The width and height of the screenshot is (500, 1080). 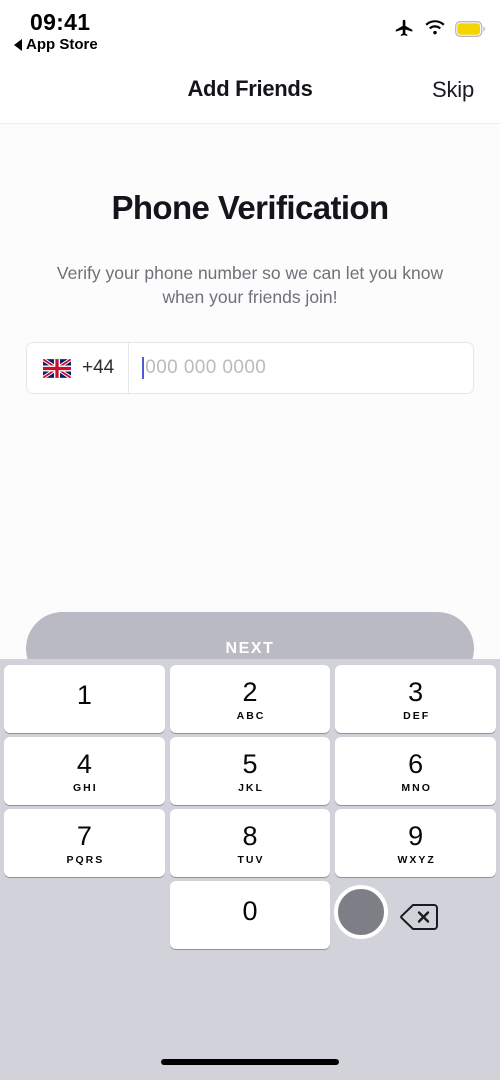 What do you see at coordinates (404, 28) in the screenshot?
I see `airplane-mode-icon` at bounding box center [404, 28].